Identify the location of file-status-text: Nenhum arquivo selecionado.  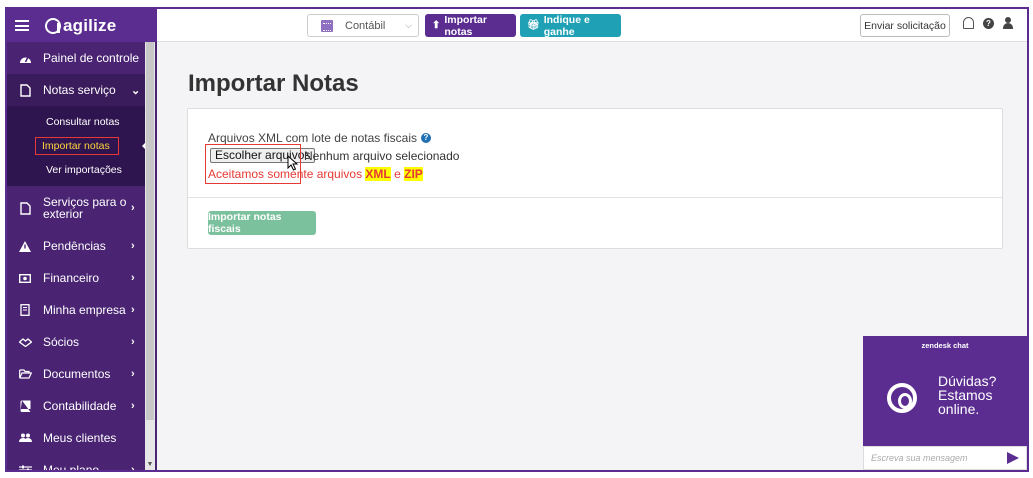
(382, 156).